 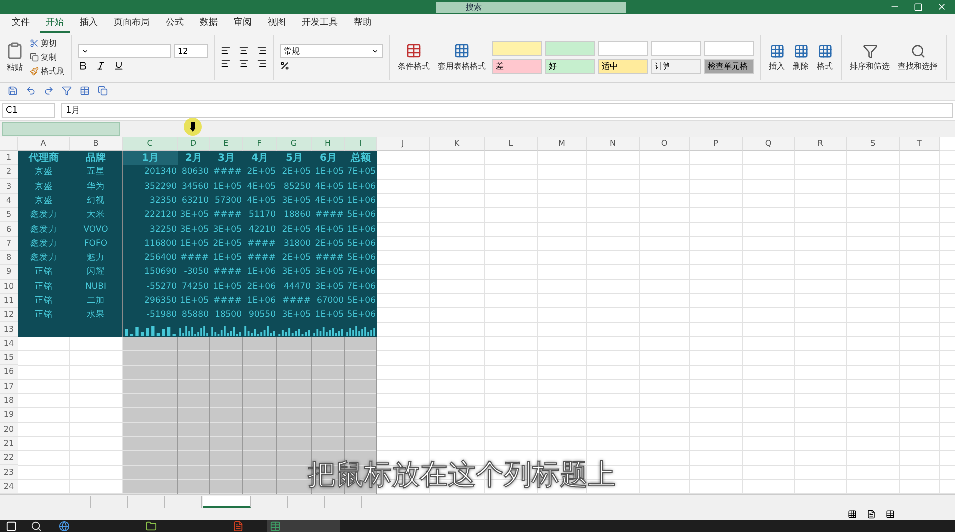 I want to click on cell-style-swatch: 检查单元格, so click(x=729, y=66).